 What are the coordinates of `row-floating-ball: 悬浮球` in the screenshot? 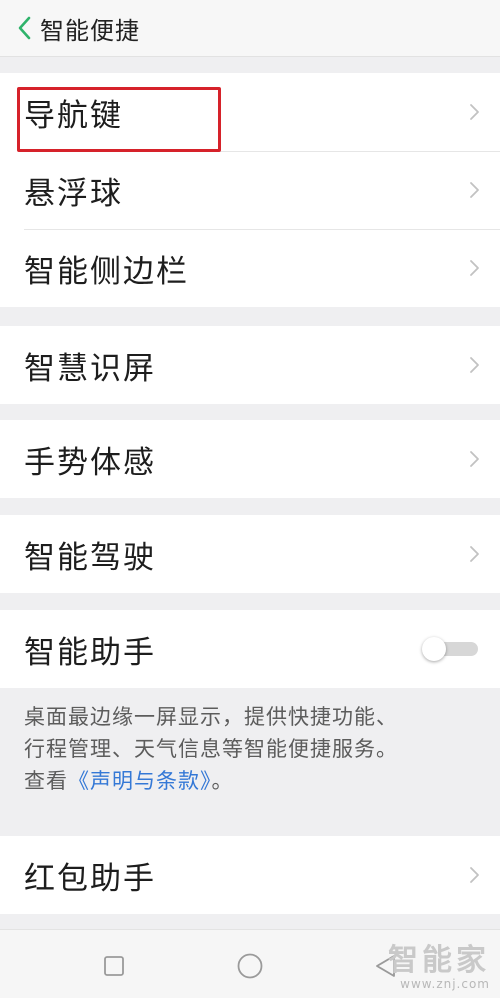 It's located at (250, 190).